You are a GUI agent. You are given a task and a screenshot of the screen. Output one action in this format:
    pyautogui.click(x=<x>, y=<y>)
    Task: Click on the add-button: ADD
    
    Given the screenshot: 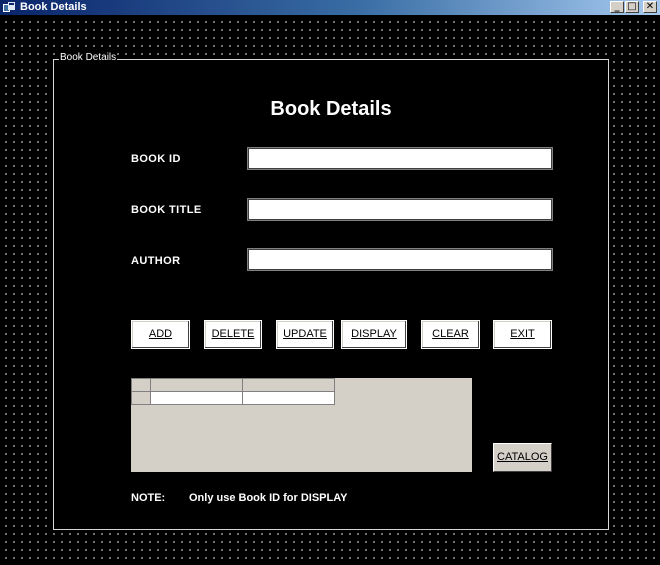 What is the action you would take?
    pyautogui.click(x=160, y=334)
    